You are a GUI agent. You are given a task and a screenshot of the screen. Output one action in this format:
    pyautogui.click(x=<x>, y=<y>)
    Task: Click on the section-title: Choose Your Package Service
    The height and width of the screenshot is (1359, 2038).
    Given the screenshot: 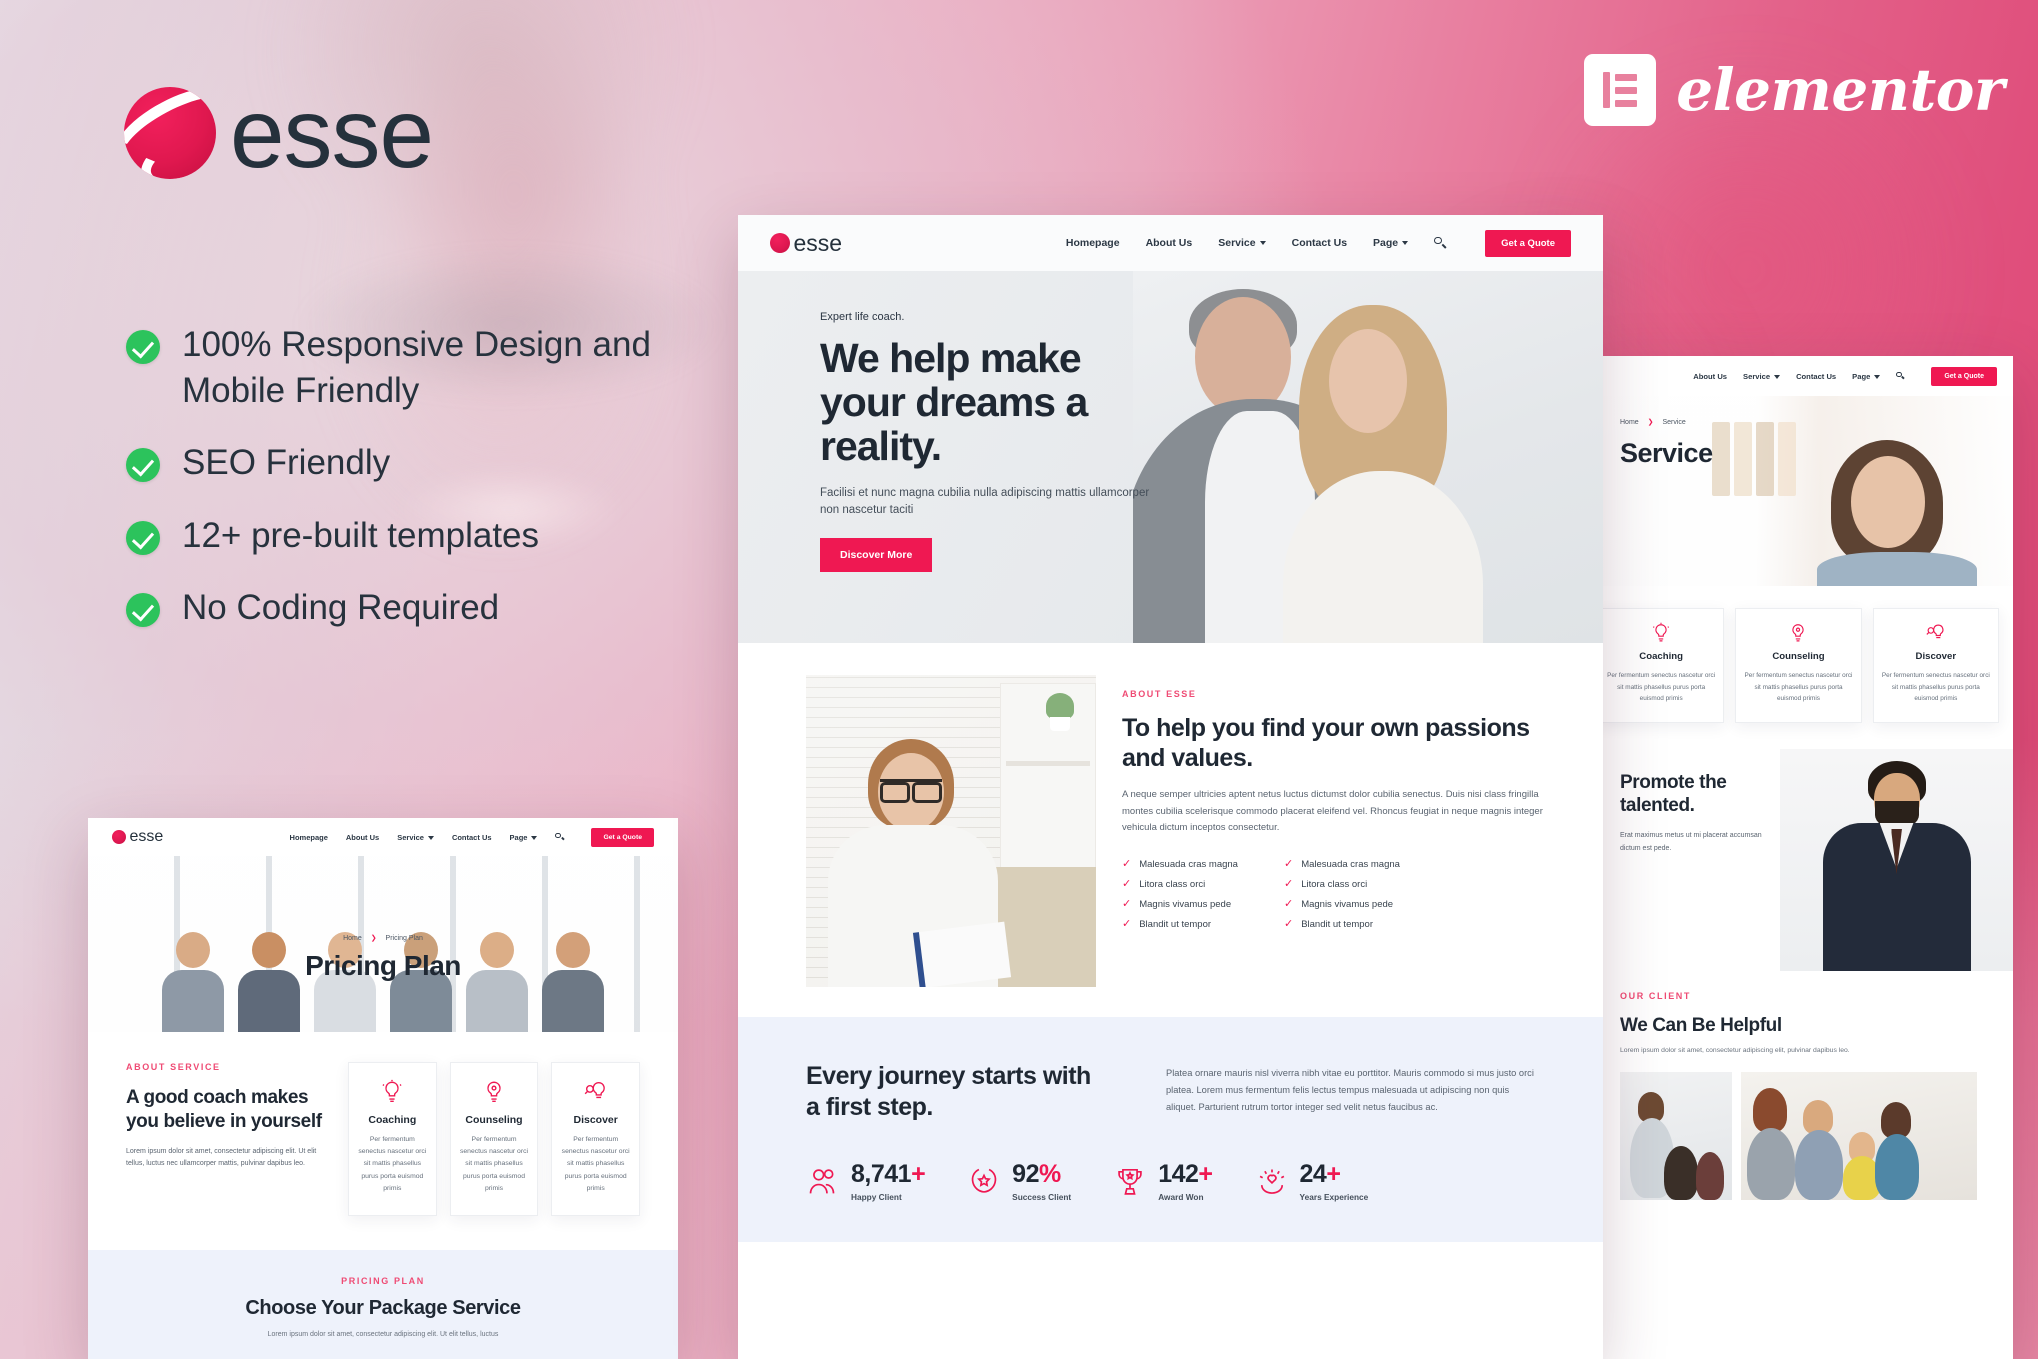 What is the action you would take?
    pyautogui.click(x=383, y=1308)
    